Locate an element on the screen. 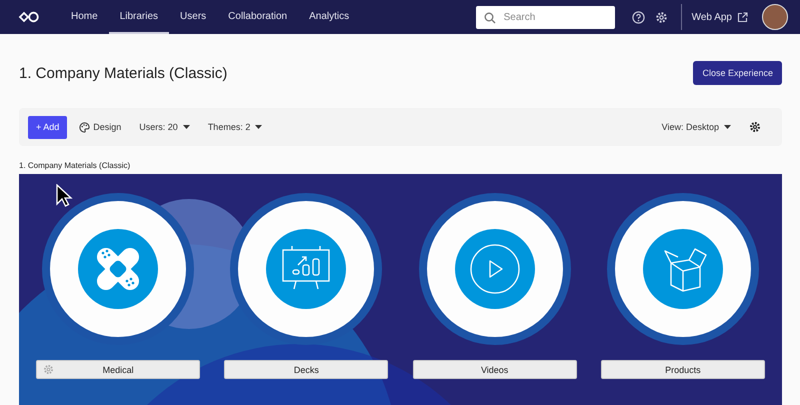 The height and width of the screenshot is (405, 800). help-icon is located at coordinates (638, 17).